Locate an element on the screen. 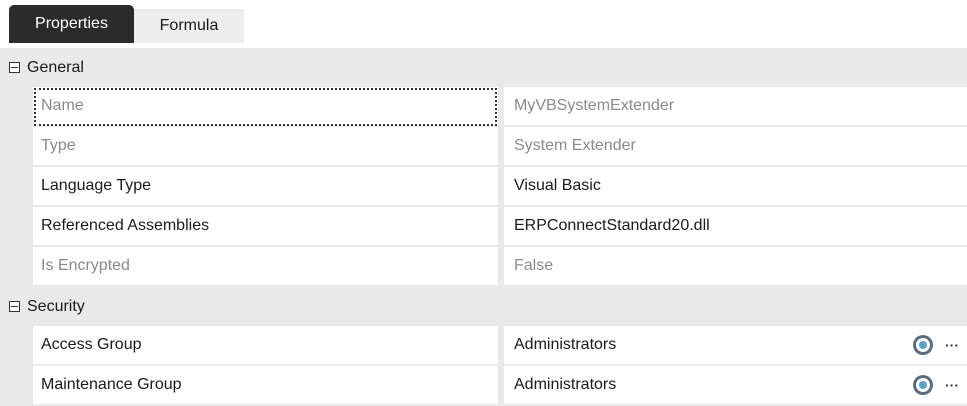 This screenshot has height=406, width=967. property-row-name: Name MyVBSystemExtender is located at coordinates (483, 107).